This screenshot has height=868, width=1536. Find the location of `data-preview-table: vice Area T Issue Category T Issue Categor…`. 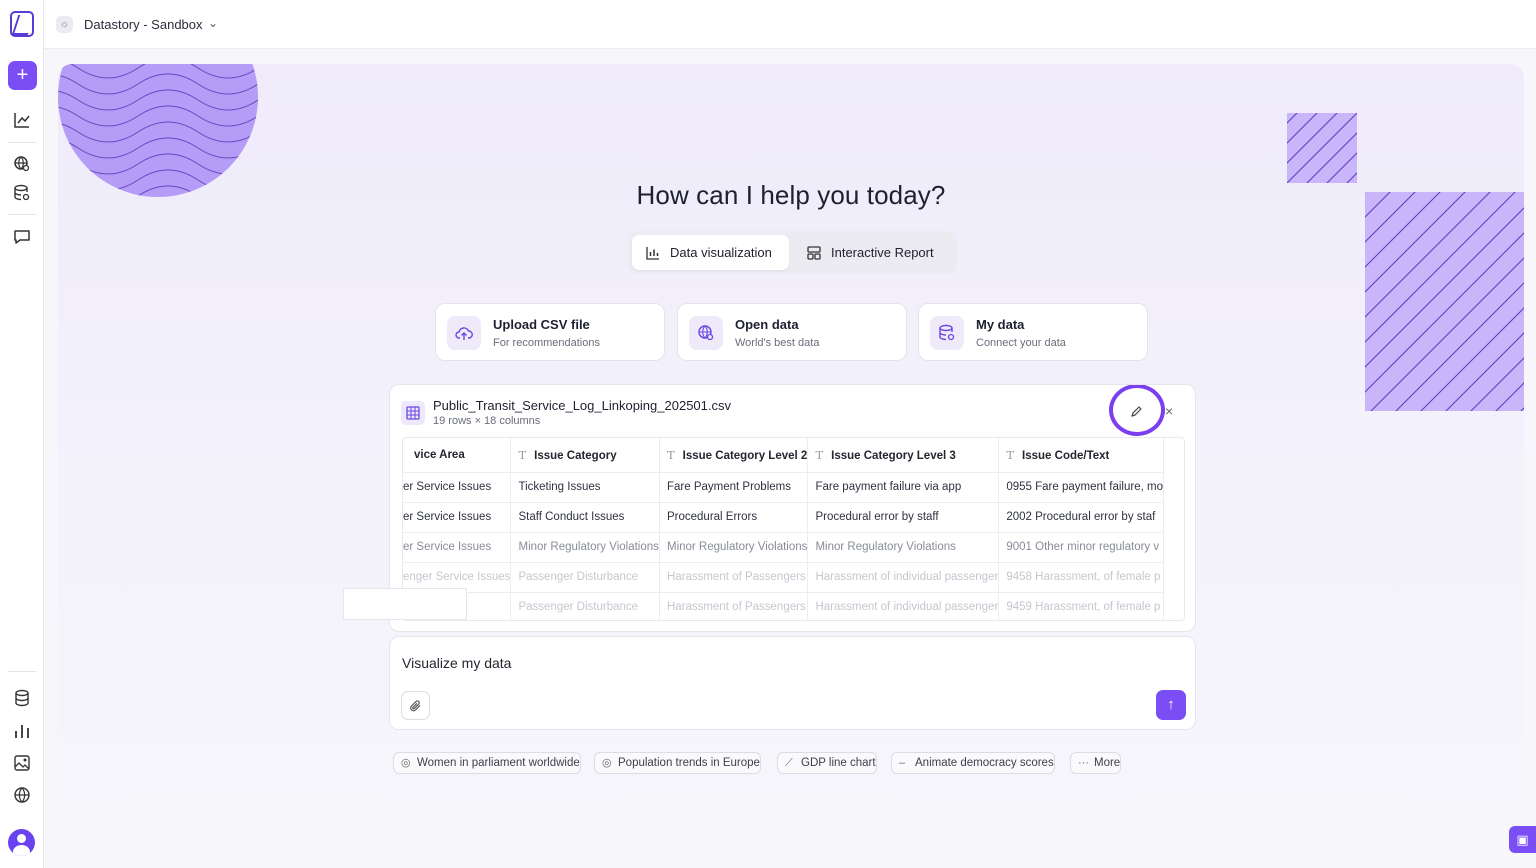

data-preview-table: vice Area T Issue Category T Issue Categor… is located at coordinates (793, 529).